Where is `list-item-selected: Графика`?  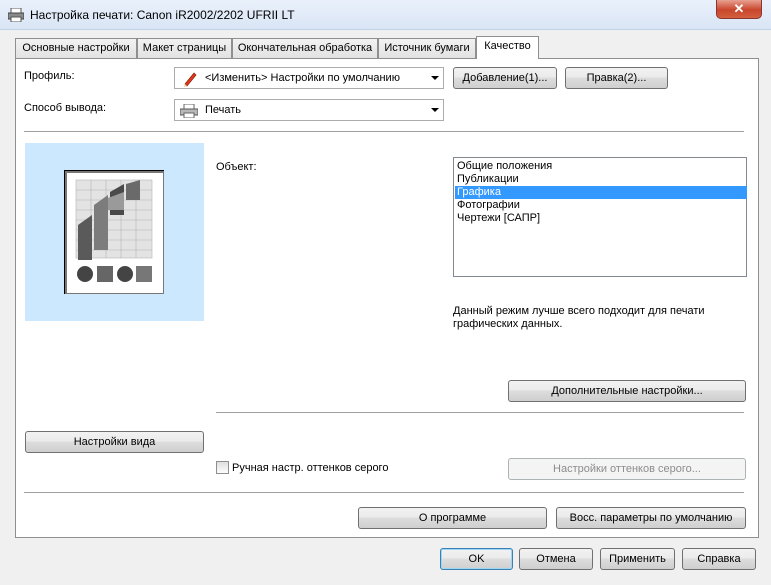 list-item-selected: Графика is located at coordinates (601, 192).